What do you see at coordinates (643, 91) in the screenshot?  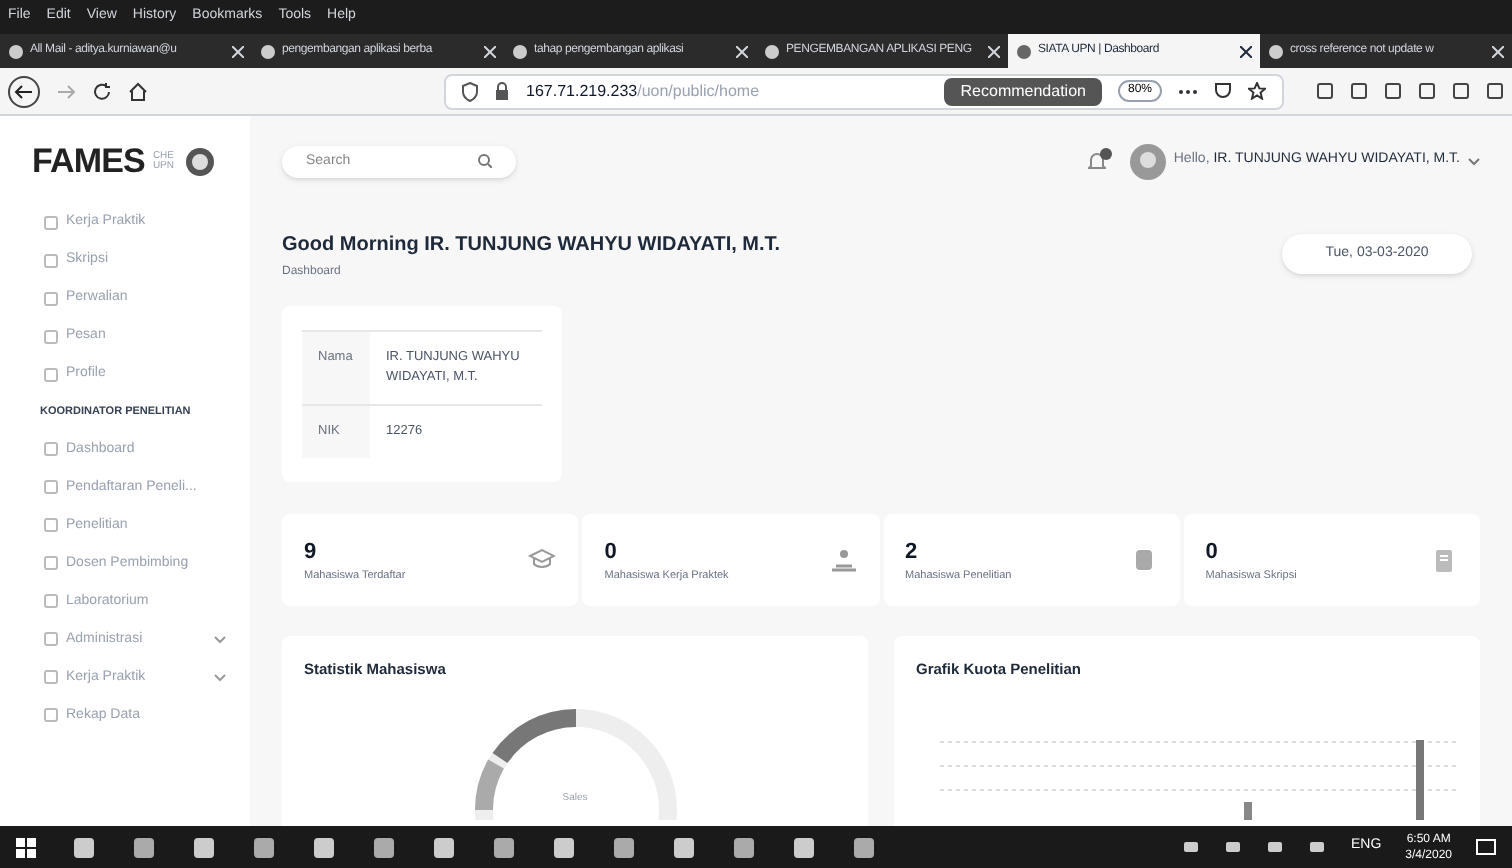 I see `url-text: 167.71.219.233/uon/public/home` at bounding box center [643, 91].